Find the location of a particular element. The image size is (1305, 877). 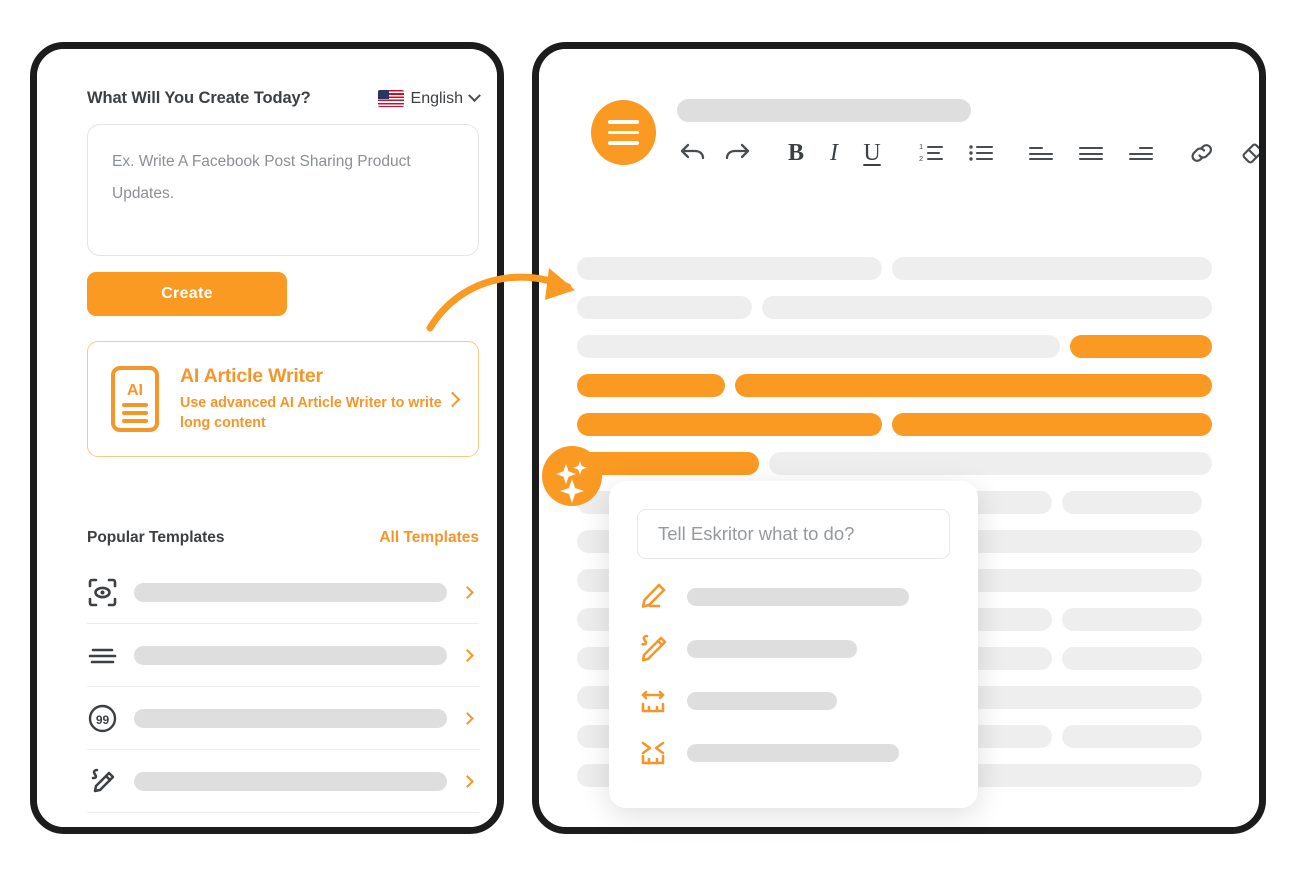

templates-list: 99 is located at coordinates (283, 687).